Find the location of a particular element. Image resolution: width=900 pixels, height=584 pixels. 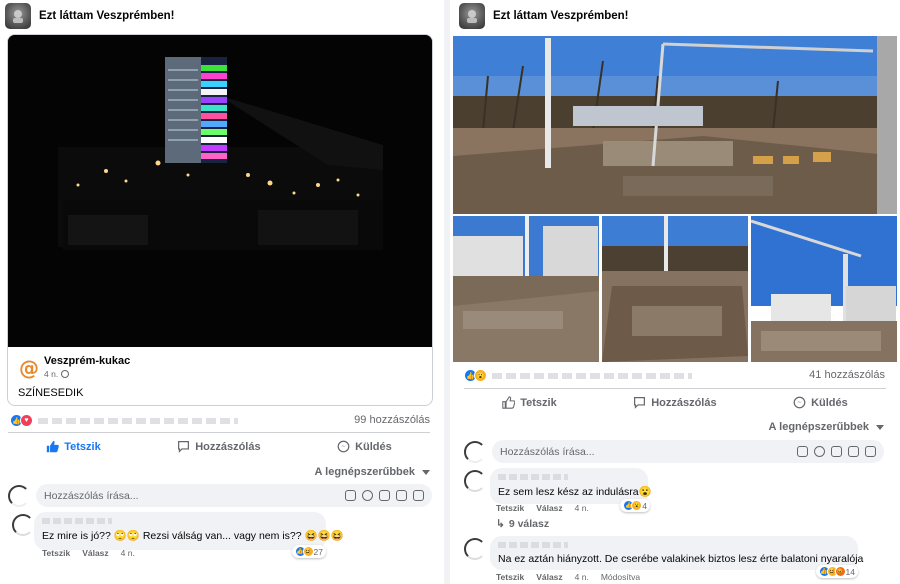

comment-bubble: Ez sem lesz kész az indulásra😮 👍 😮 4 is located at coordinates (571, 490).